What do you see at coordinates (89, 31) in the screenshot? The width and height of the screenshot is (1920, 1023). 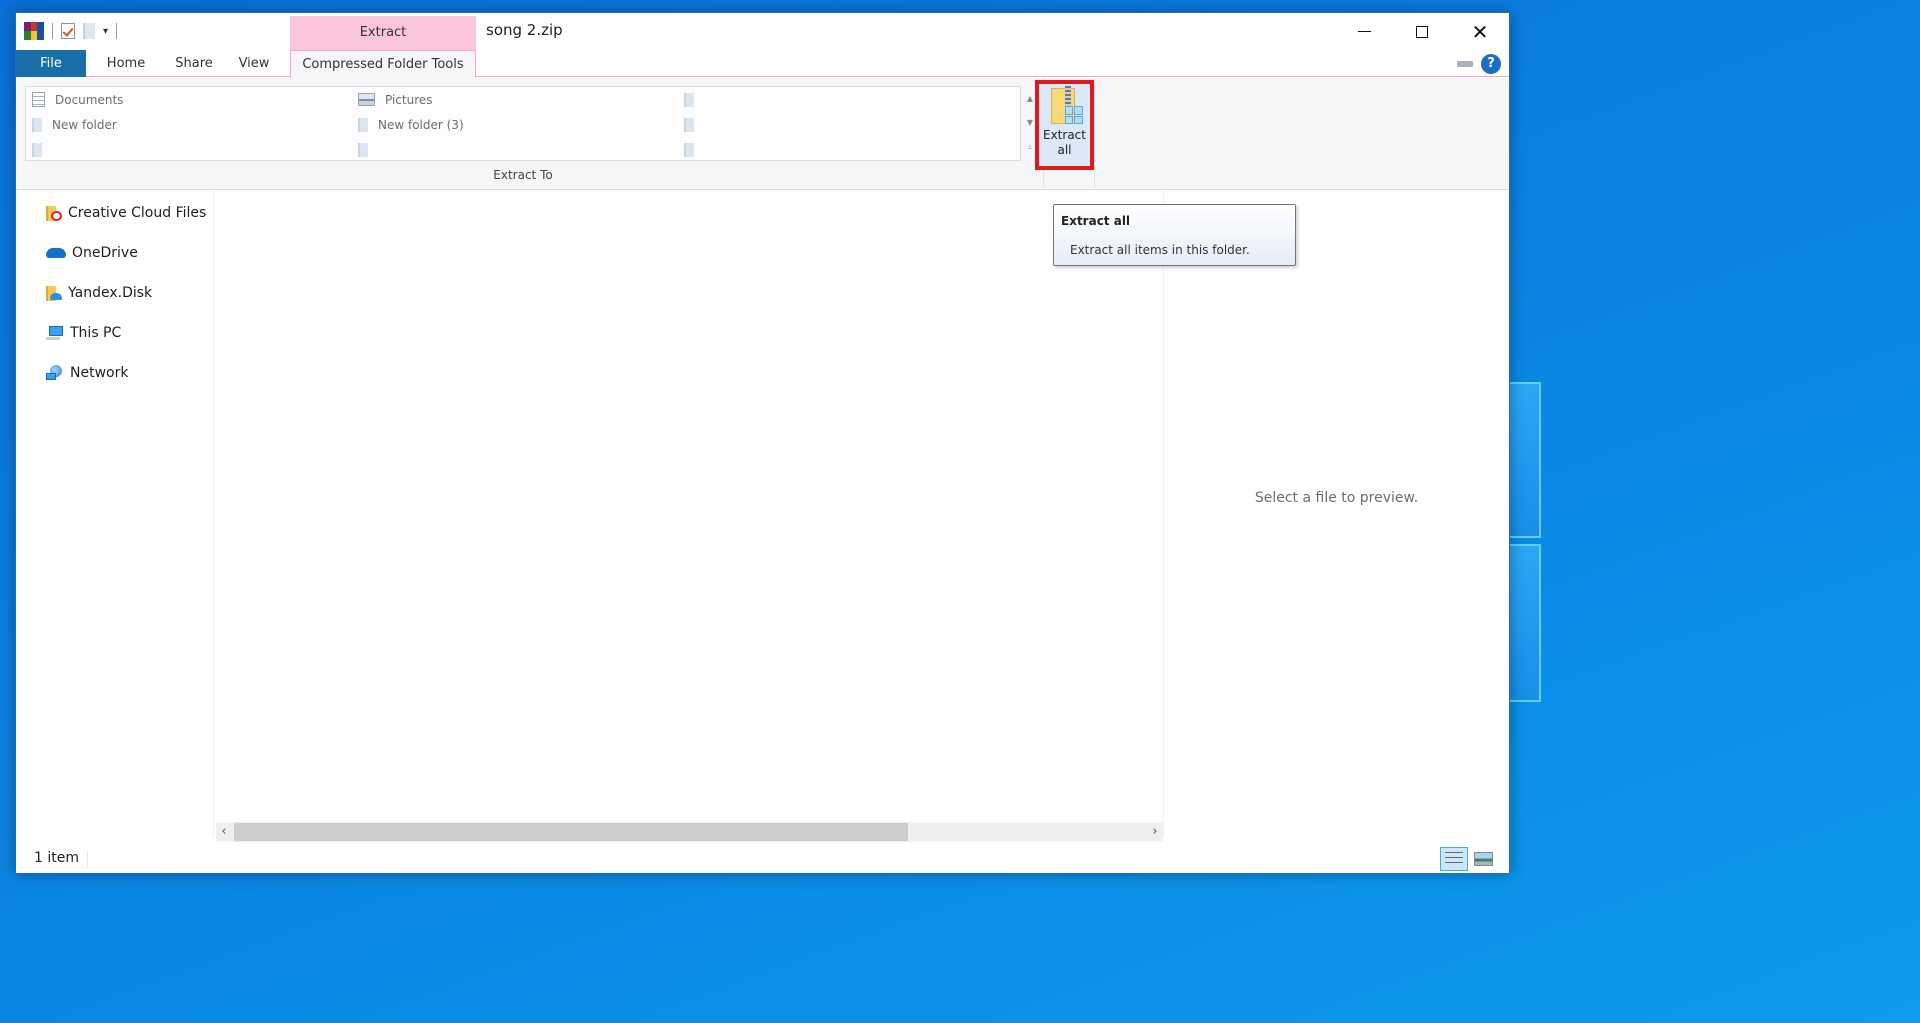 I see `new-folder-icon` at bounding box center [89, 31].